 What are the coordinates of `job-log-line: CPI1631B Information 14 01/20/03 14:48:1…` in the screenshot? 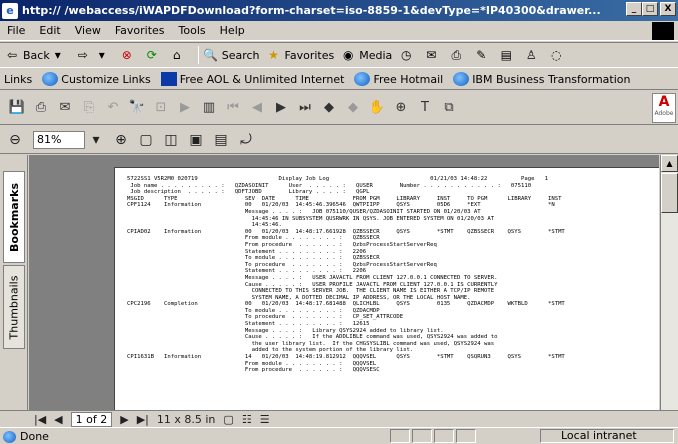 It's located at (346, 357).